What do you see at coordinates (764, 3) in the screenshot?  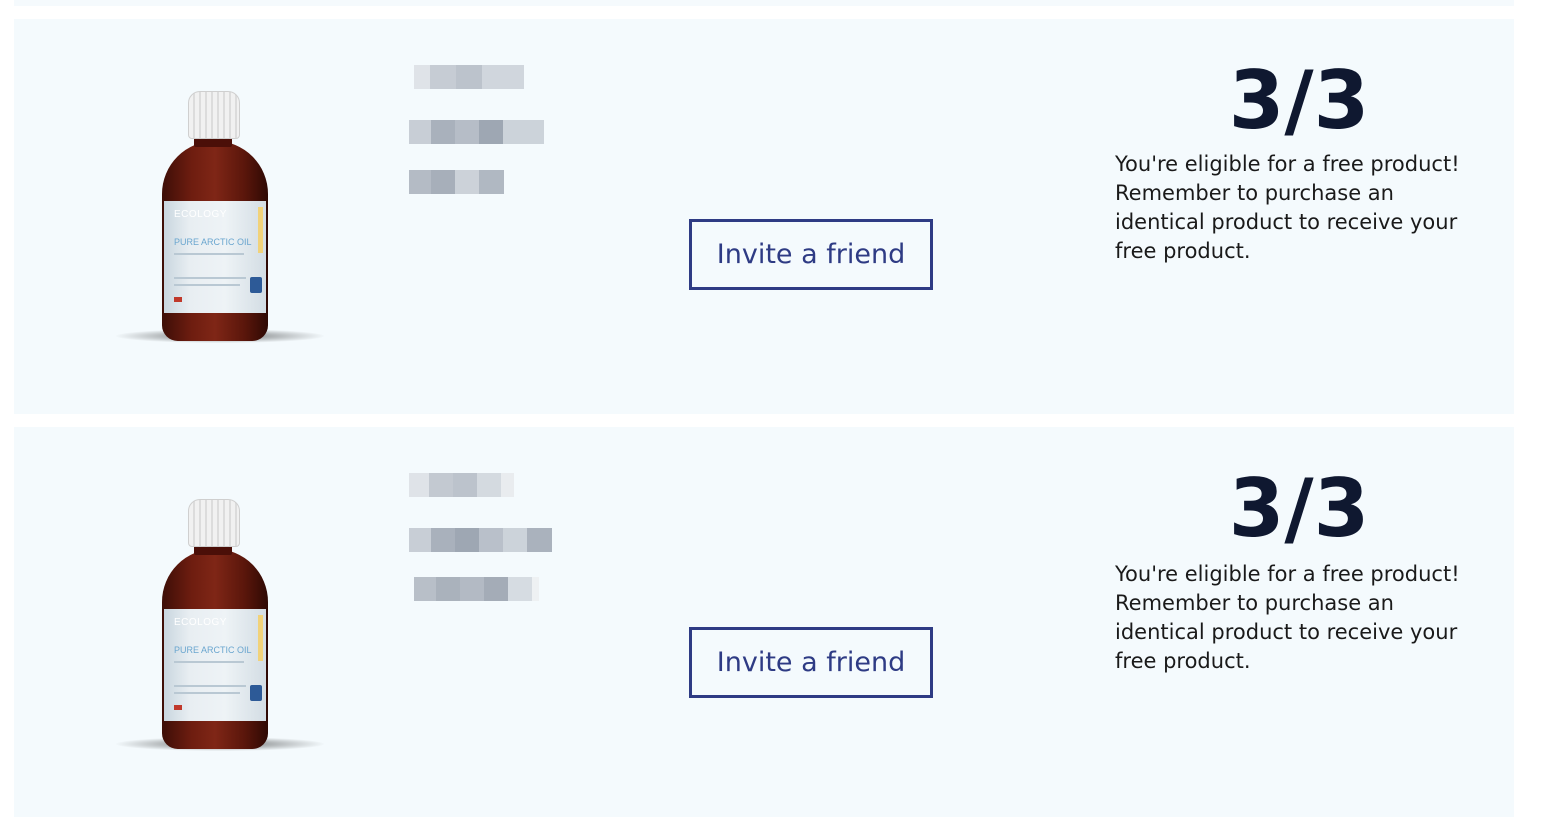 I see `previous-card-edge` at bounding box center [764, 3].